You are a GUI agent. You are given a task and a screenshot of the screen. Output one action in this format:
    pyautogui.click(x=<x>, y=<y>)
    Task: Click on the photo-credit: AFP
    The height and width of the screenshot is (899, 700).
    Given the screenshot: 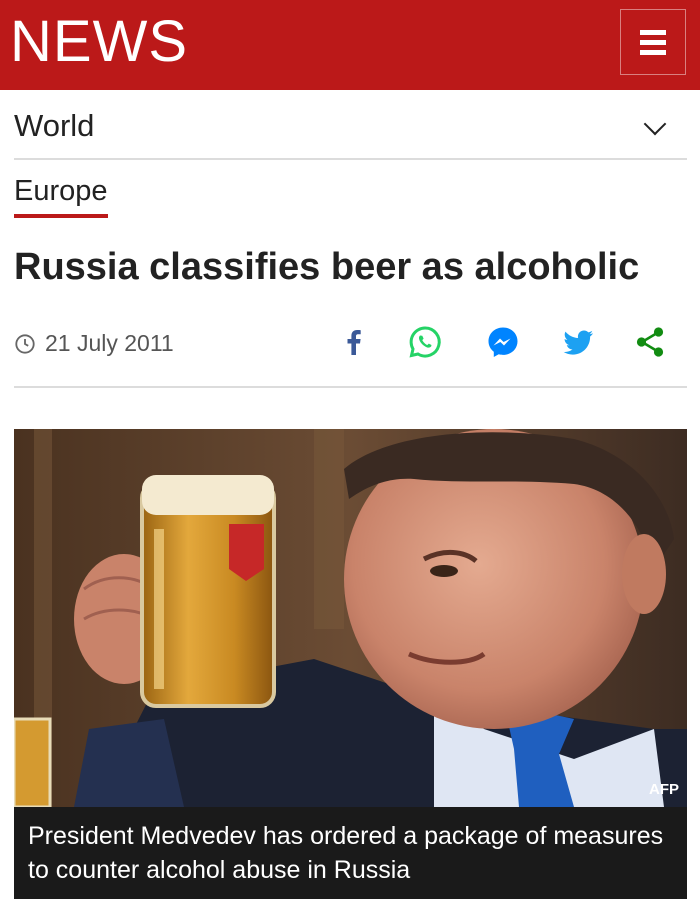 What is the action you would take?
    pyautogui.click(x=664, y=789)
    